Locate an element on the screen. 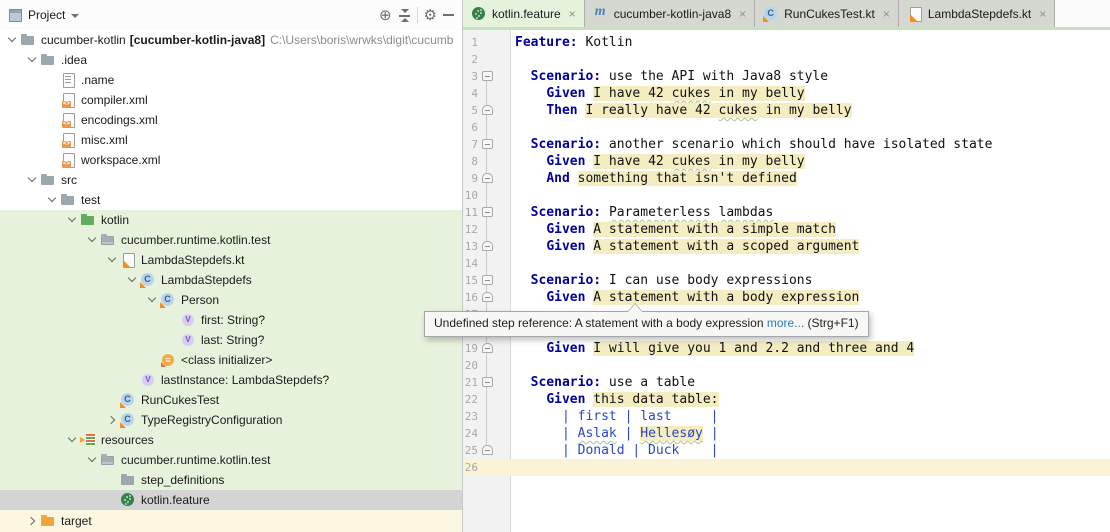 This screenshot has width=1110, height=532. fold-column is located at coordinates (494, 365).